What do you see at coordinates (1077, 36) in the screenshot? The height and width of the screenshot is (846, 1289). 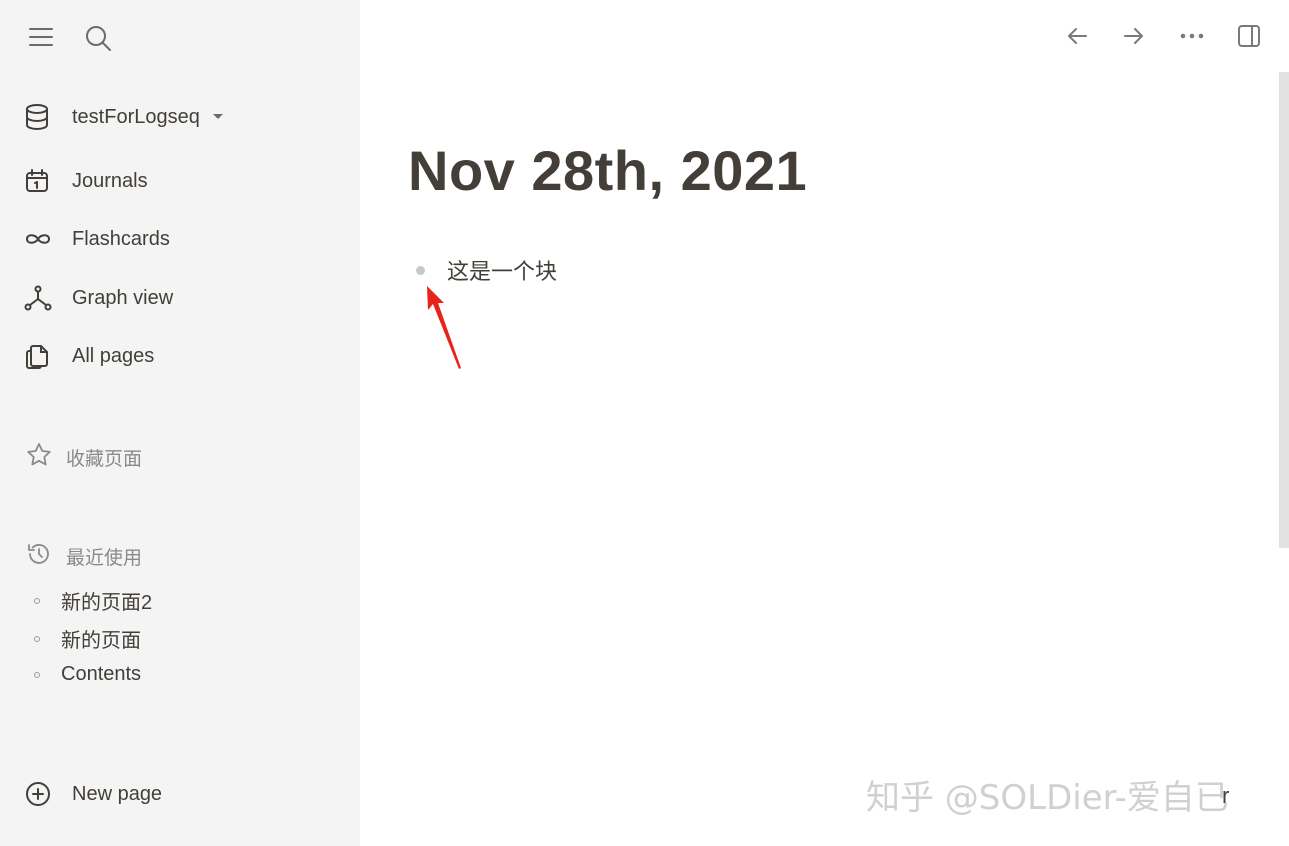 I see `arrow-left-icon` at bounding box center [1077, 36].